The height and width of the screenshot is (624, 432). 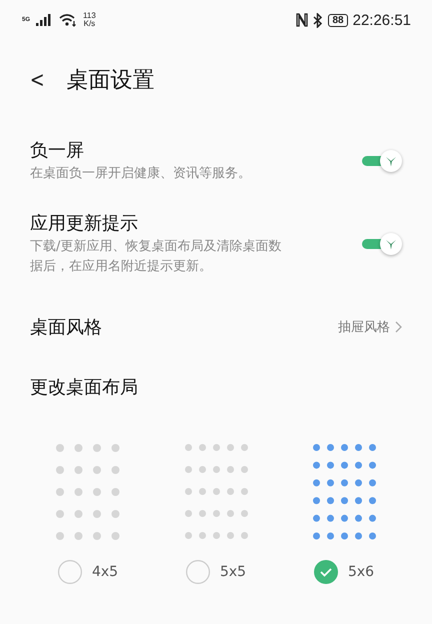 What do you see at coordinates (370, 327) in the screenshot?
I see `style-selector: 抽屉风格` at bounding box center [370, 327].